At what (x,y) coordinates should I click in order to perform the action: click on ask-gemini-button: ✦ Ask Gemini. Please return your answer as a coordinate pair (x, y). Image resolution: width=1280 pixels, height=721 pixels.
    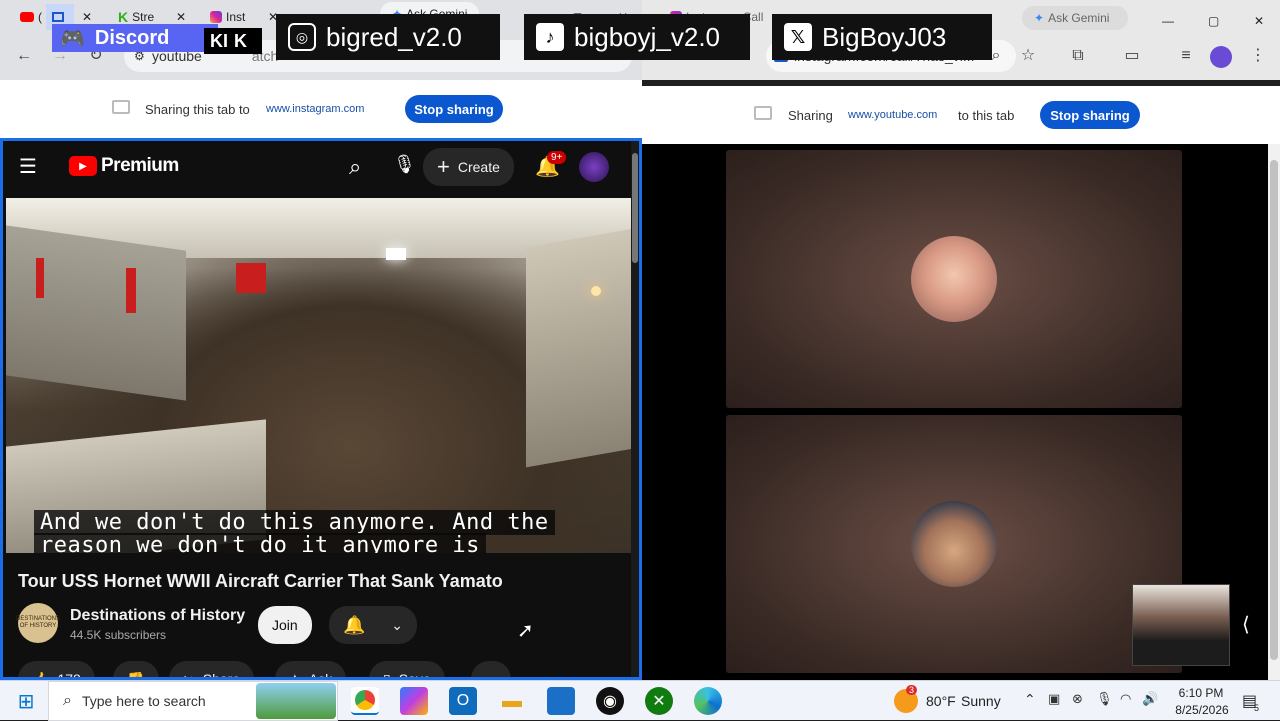
    Looking at the image, I should click on (1075, 18).